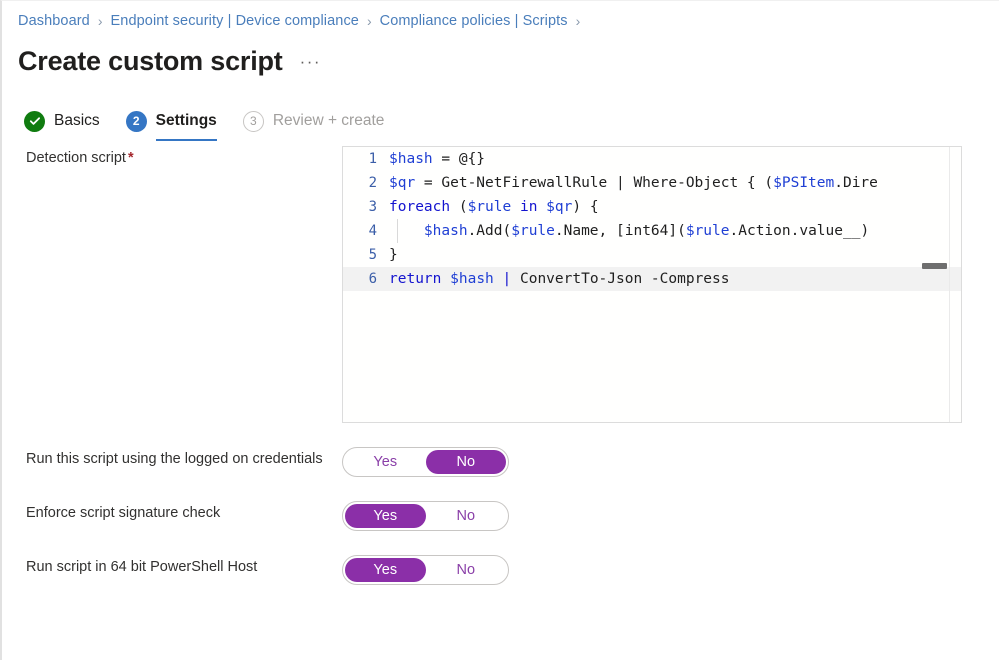 This screenshot has width=999, height=660. I want to click on wizard-step-review-create: 3 Review + create, so click(313, 121).